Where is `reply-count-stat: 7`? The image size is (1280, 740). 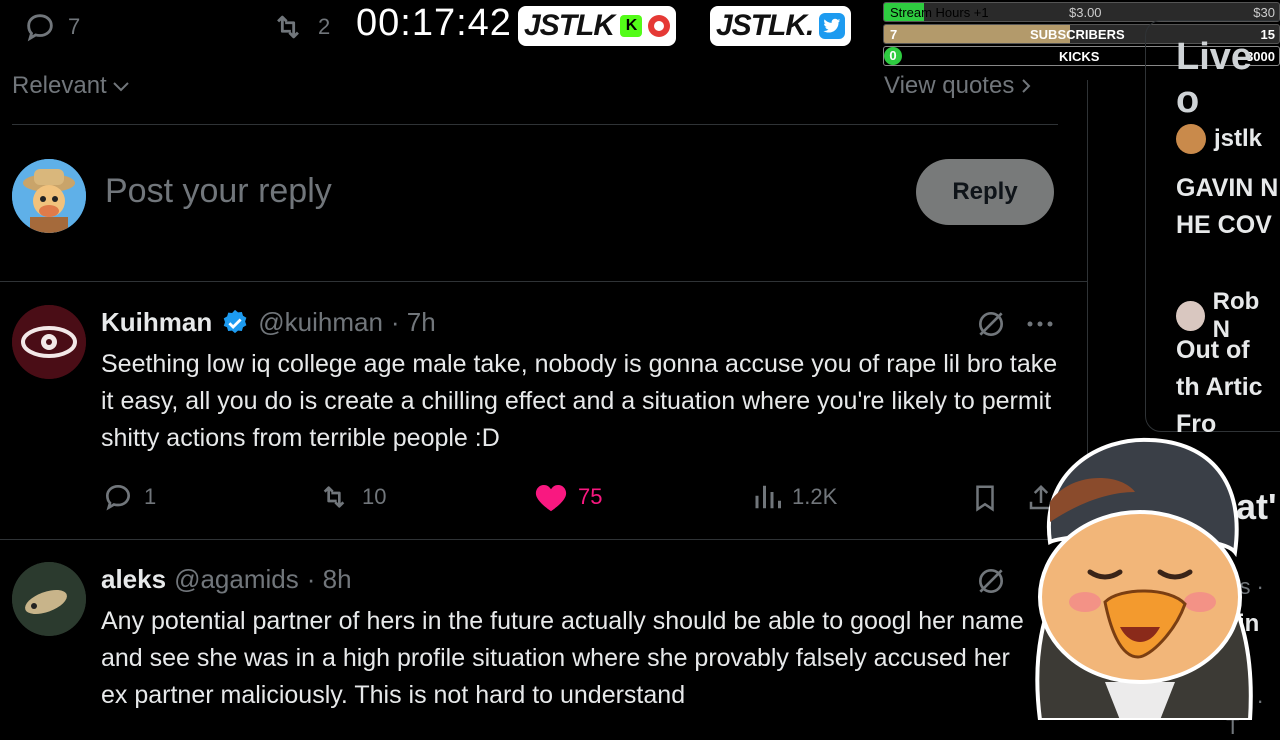
reply-count-stat: 7 is located at coordinates (51, 27).